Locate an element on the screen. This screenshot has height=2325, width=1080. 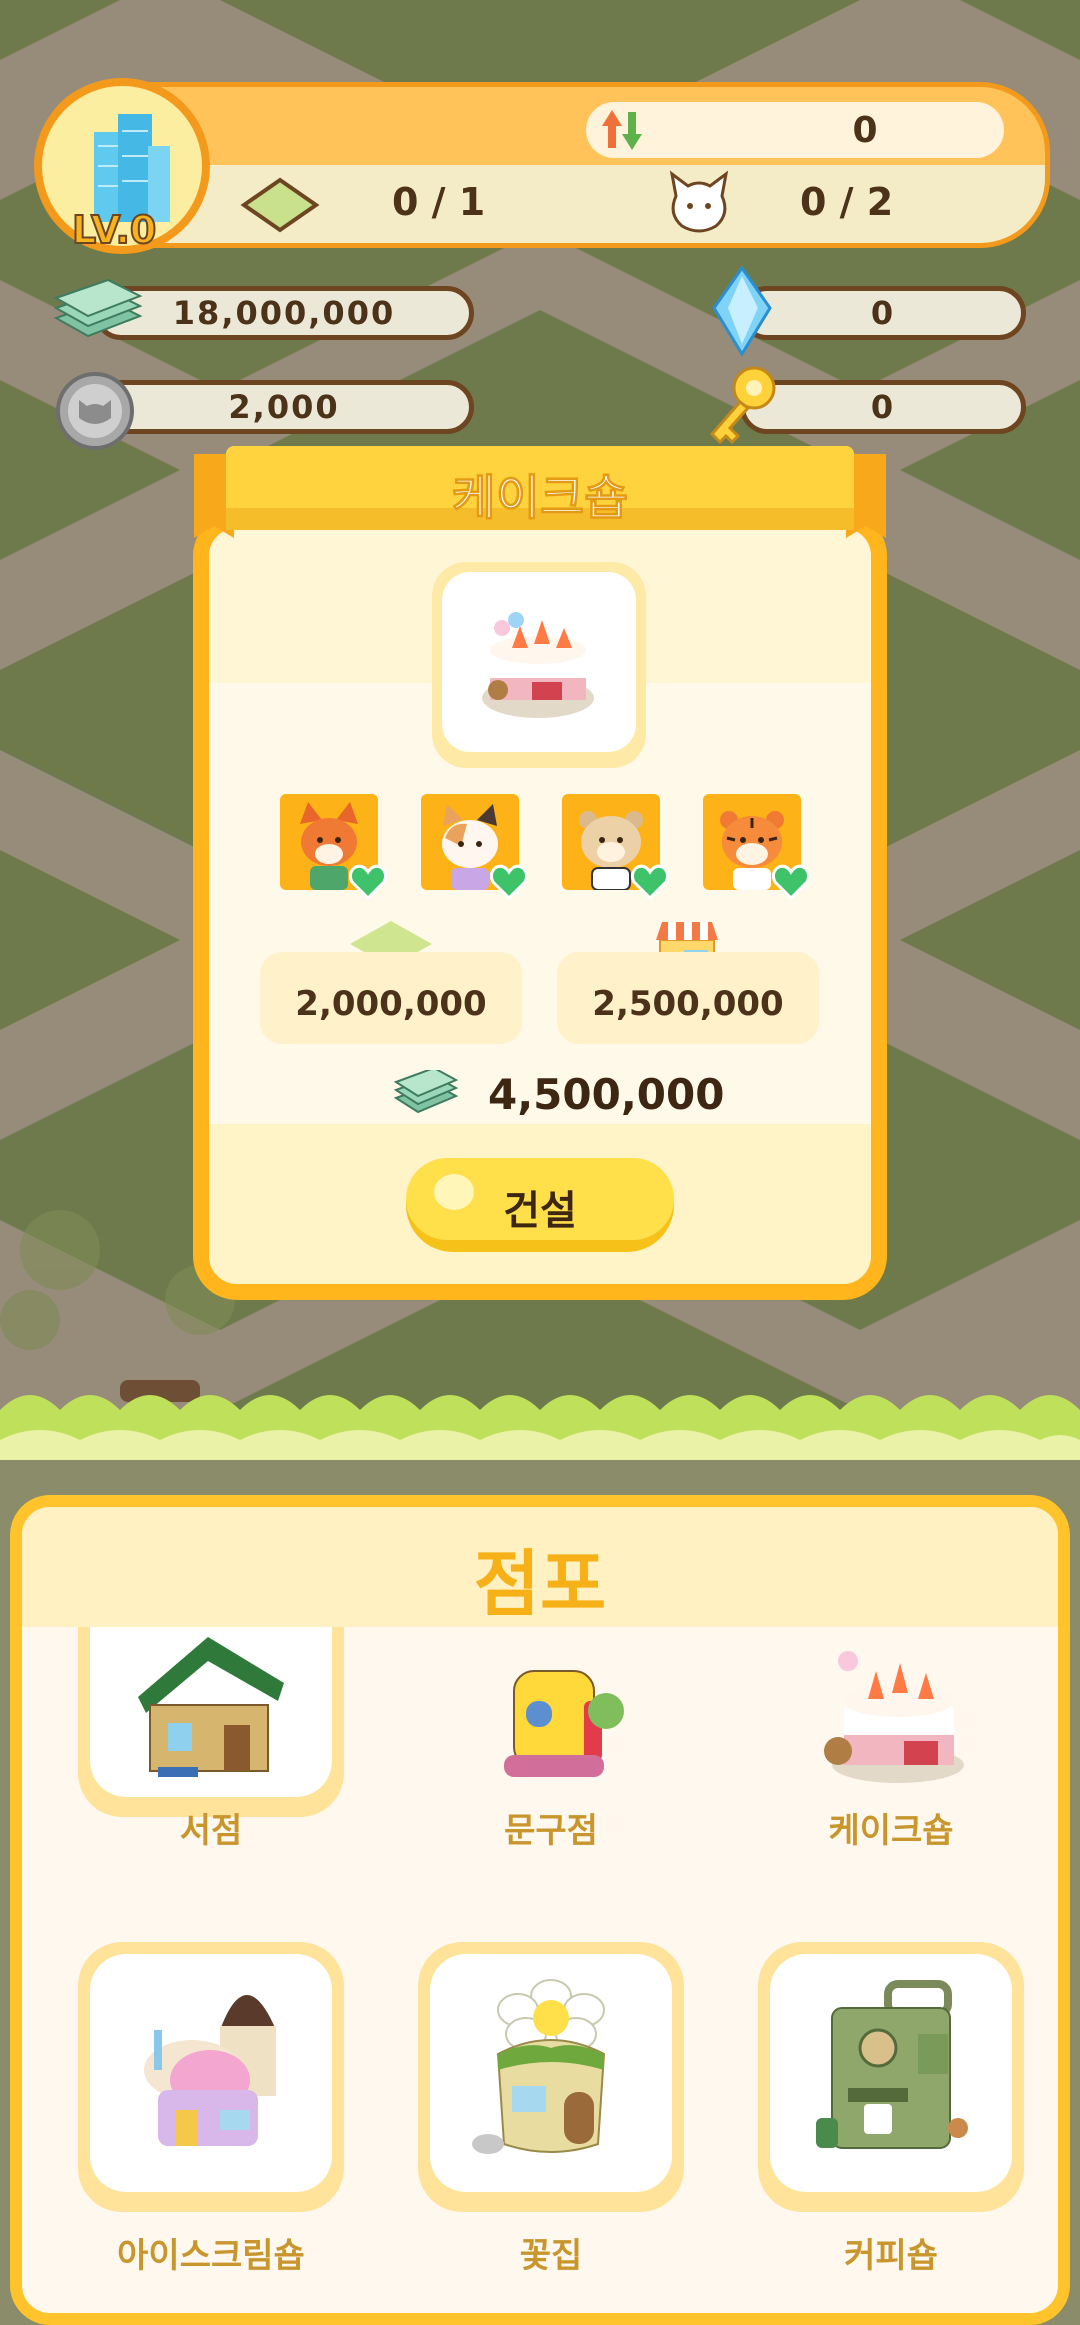
population-value: 0 is located at coordinates (865, 130).